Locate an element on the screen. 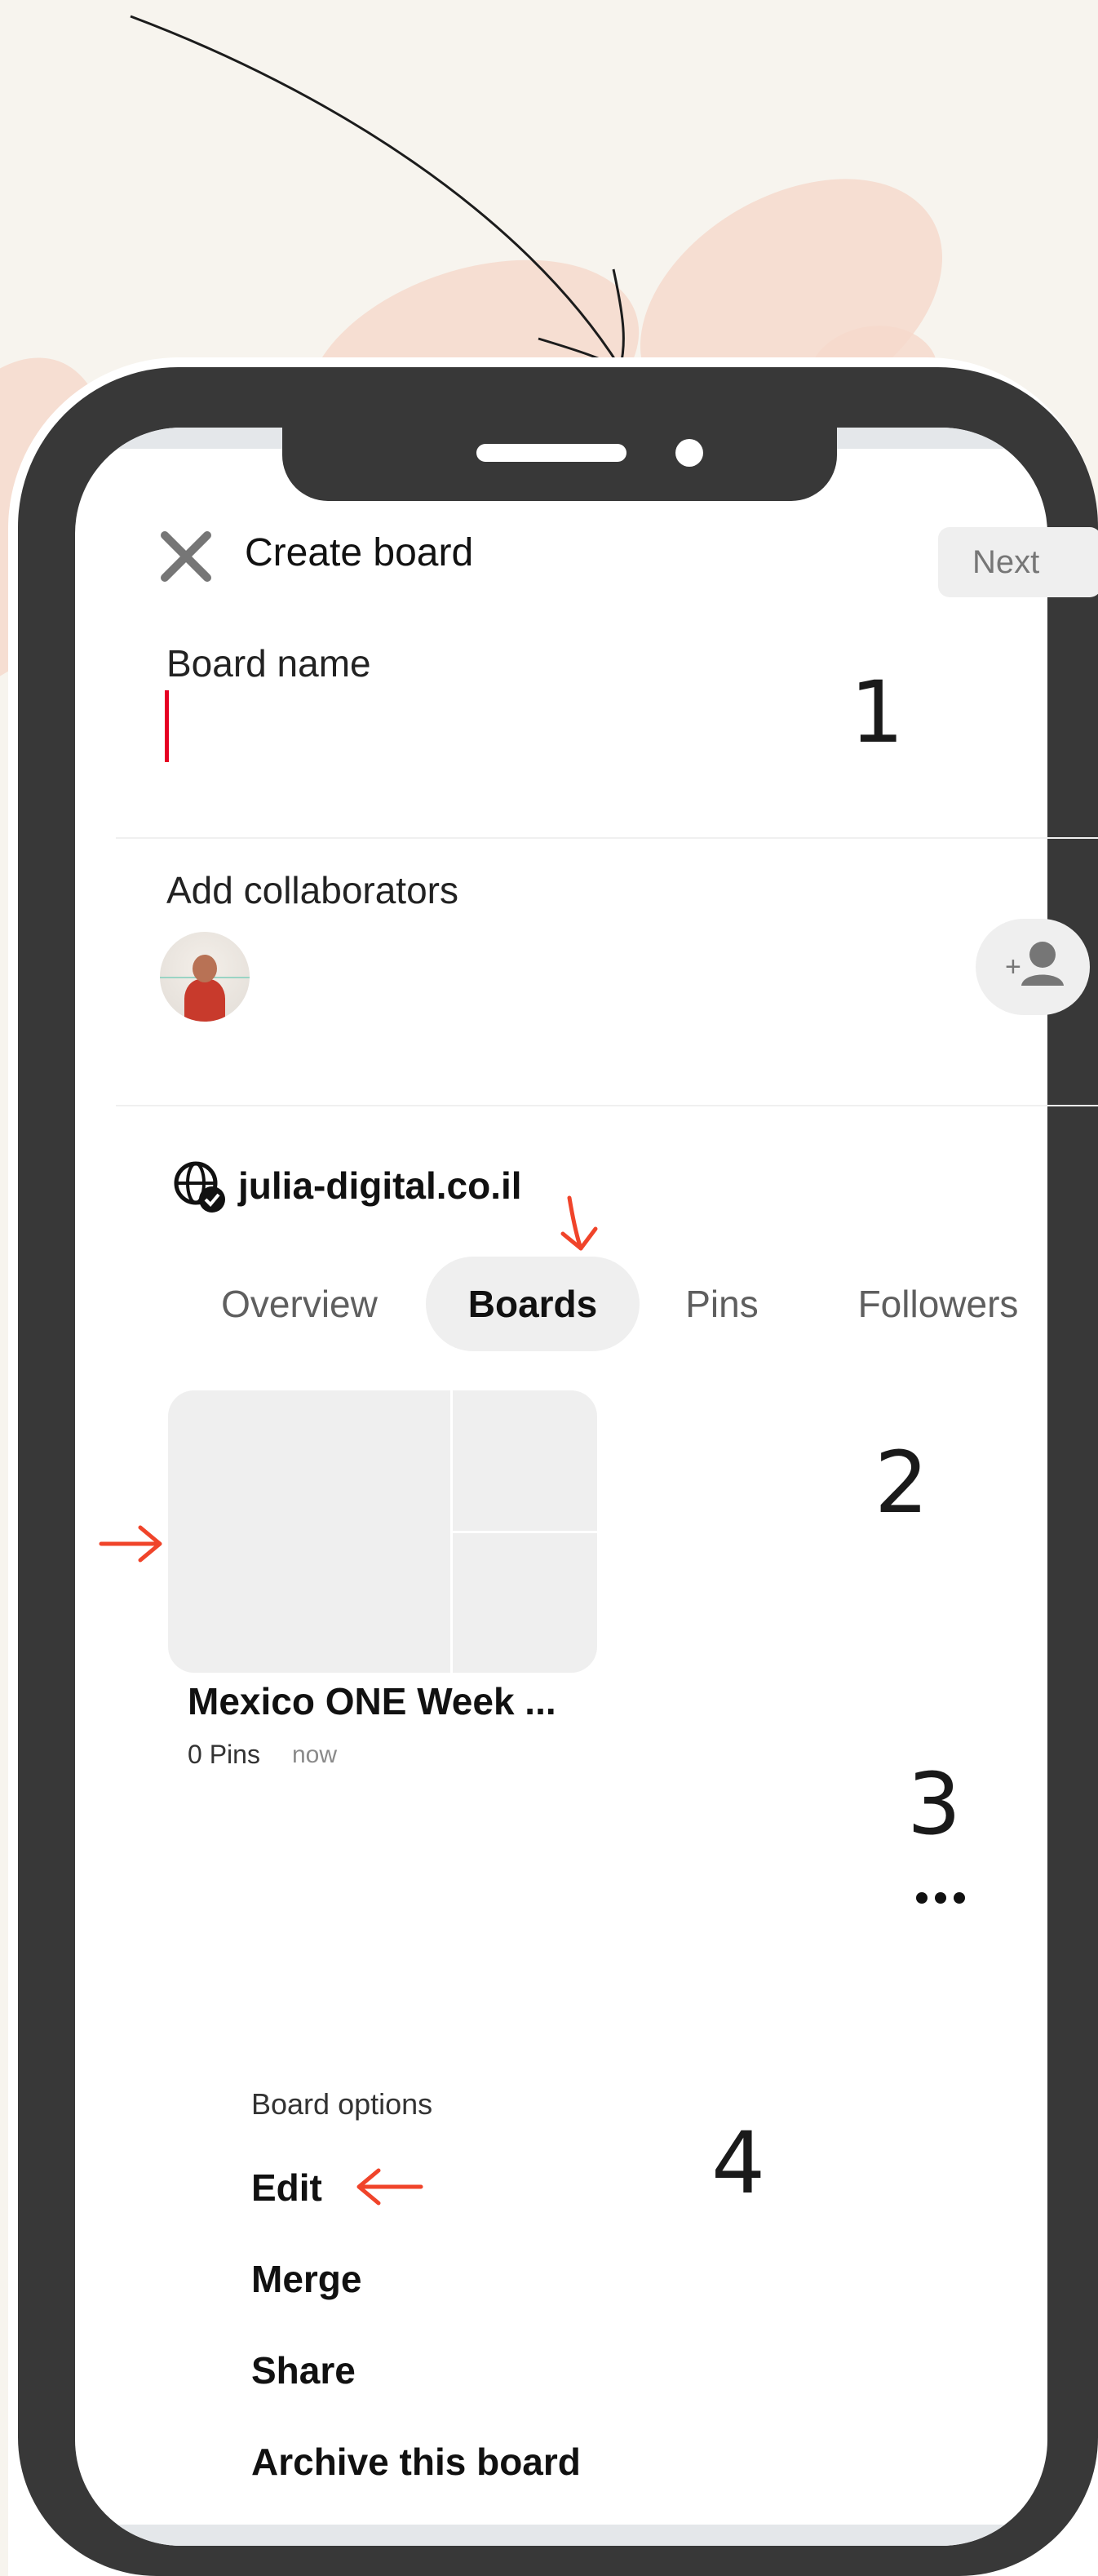 This screenshot has width=1098, height=2576. tab-followers: Followers is located at coordinates (938, 1304).